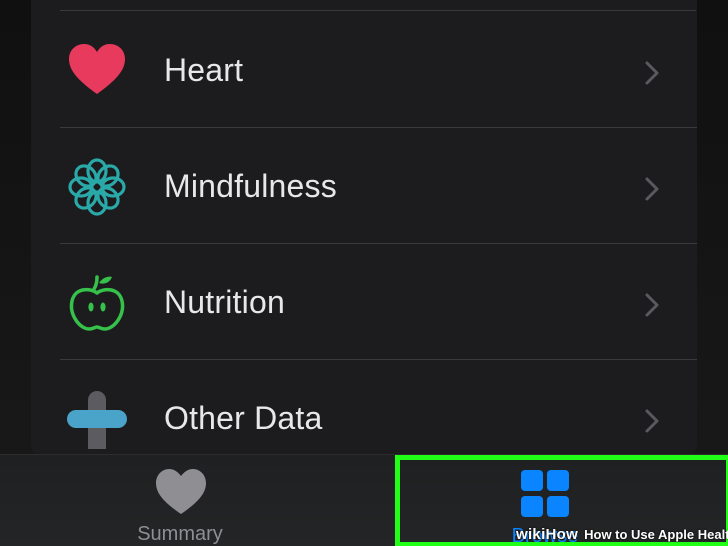 Image resolution: width=728 pixels, height=546 pixels. I want to click on apple-icon, so click(97, 303).